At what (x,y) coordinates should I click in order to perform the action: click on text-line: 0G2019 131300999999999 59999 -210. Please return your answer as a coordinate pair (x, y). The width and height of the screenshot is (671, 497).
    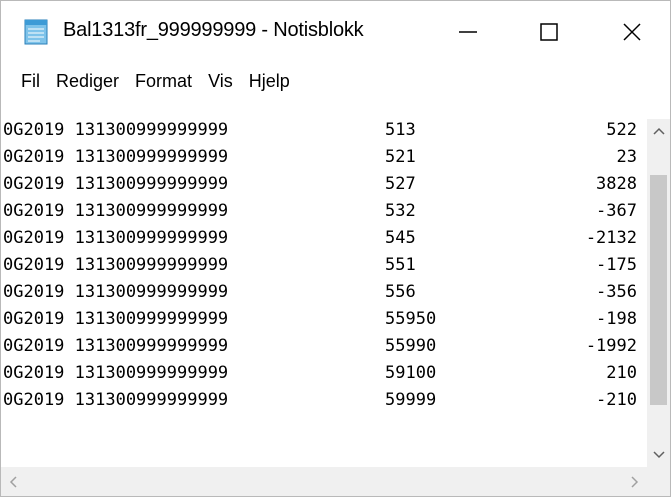
    Looking at the image, I should click on (324, 400).